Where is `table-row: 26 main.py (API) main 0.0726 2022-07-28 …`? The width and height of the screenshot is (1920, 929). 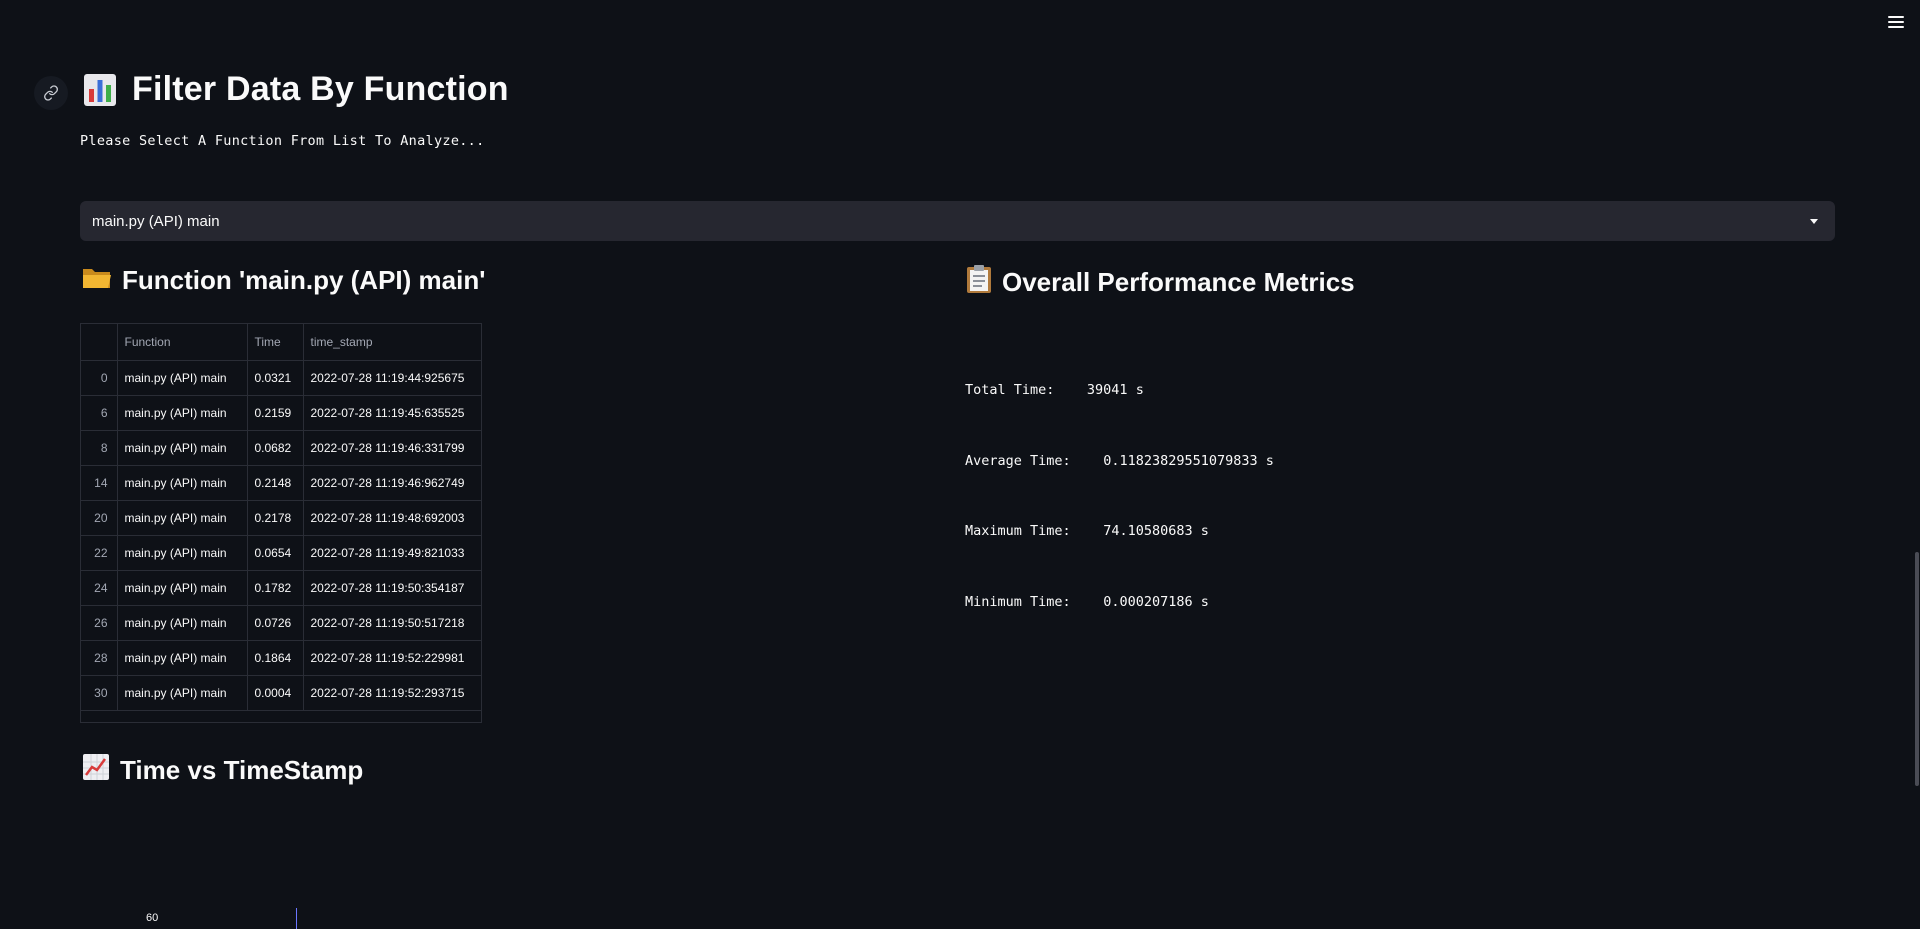 table-row: 26 main.py (API) main 0.0726 2022-07-28 … is located at coordinates (281, 623).